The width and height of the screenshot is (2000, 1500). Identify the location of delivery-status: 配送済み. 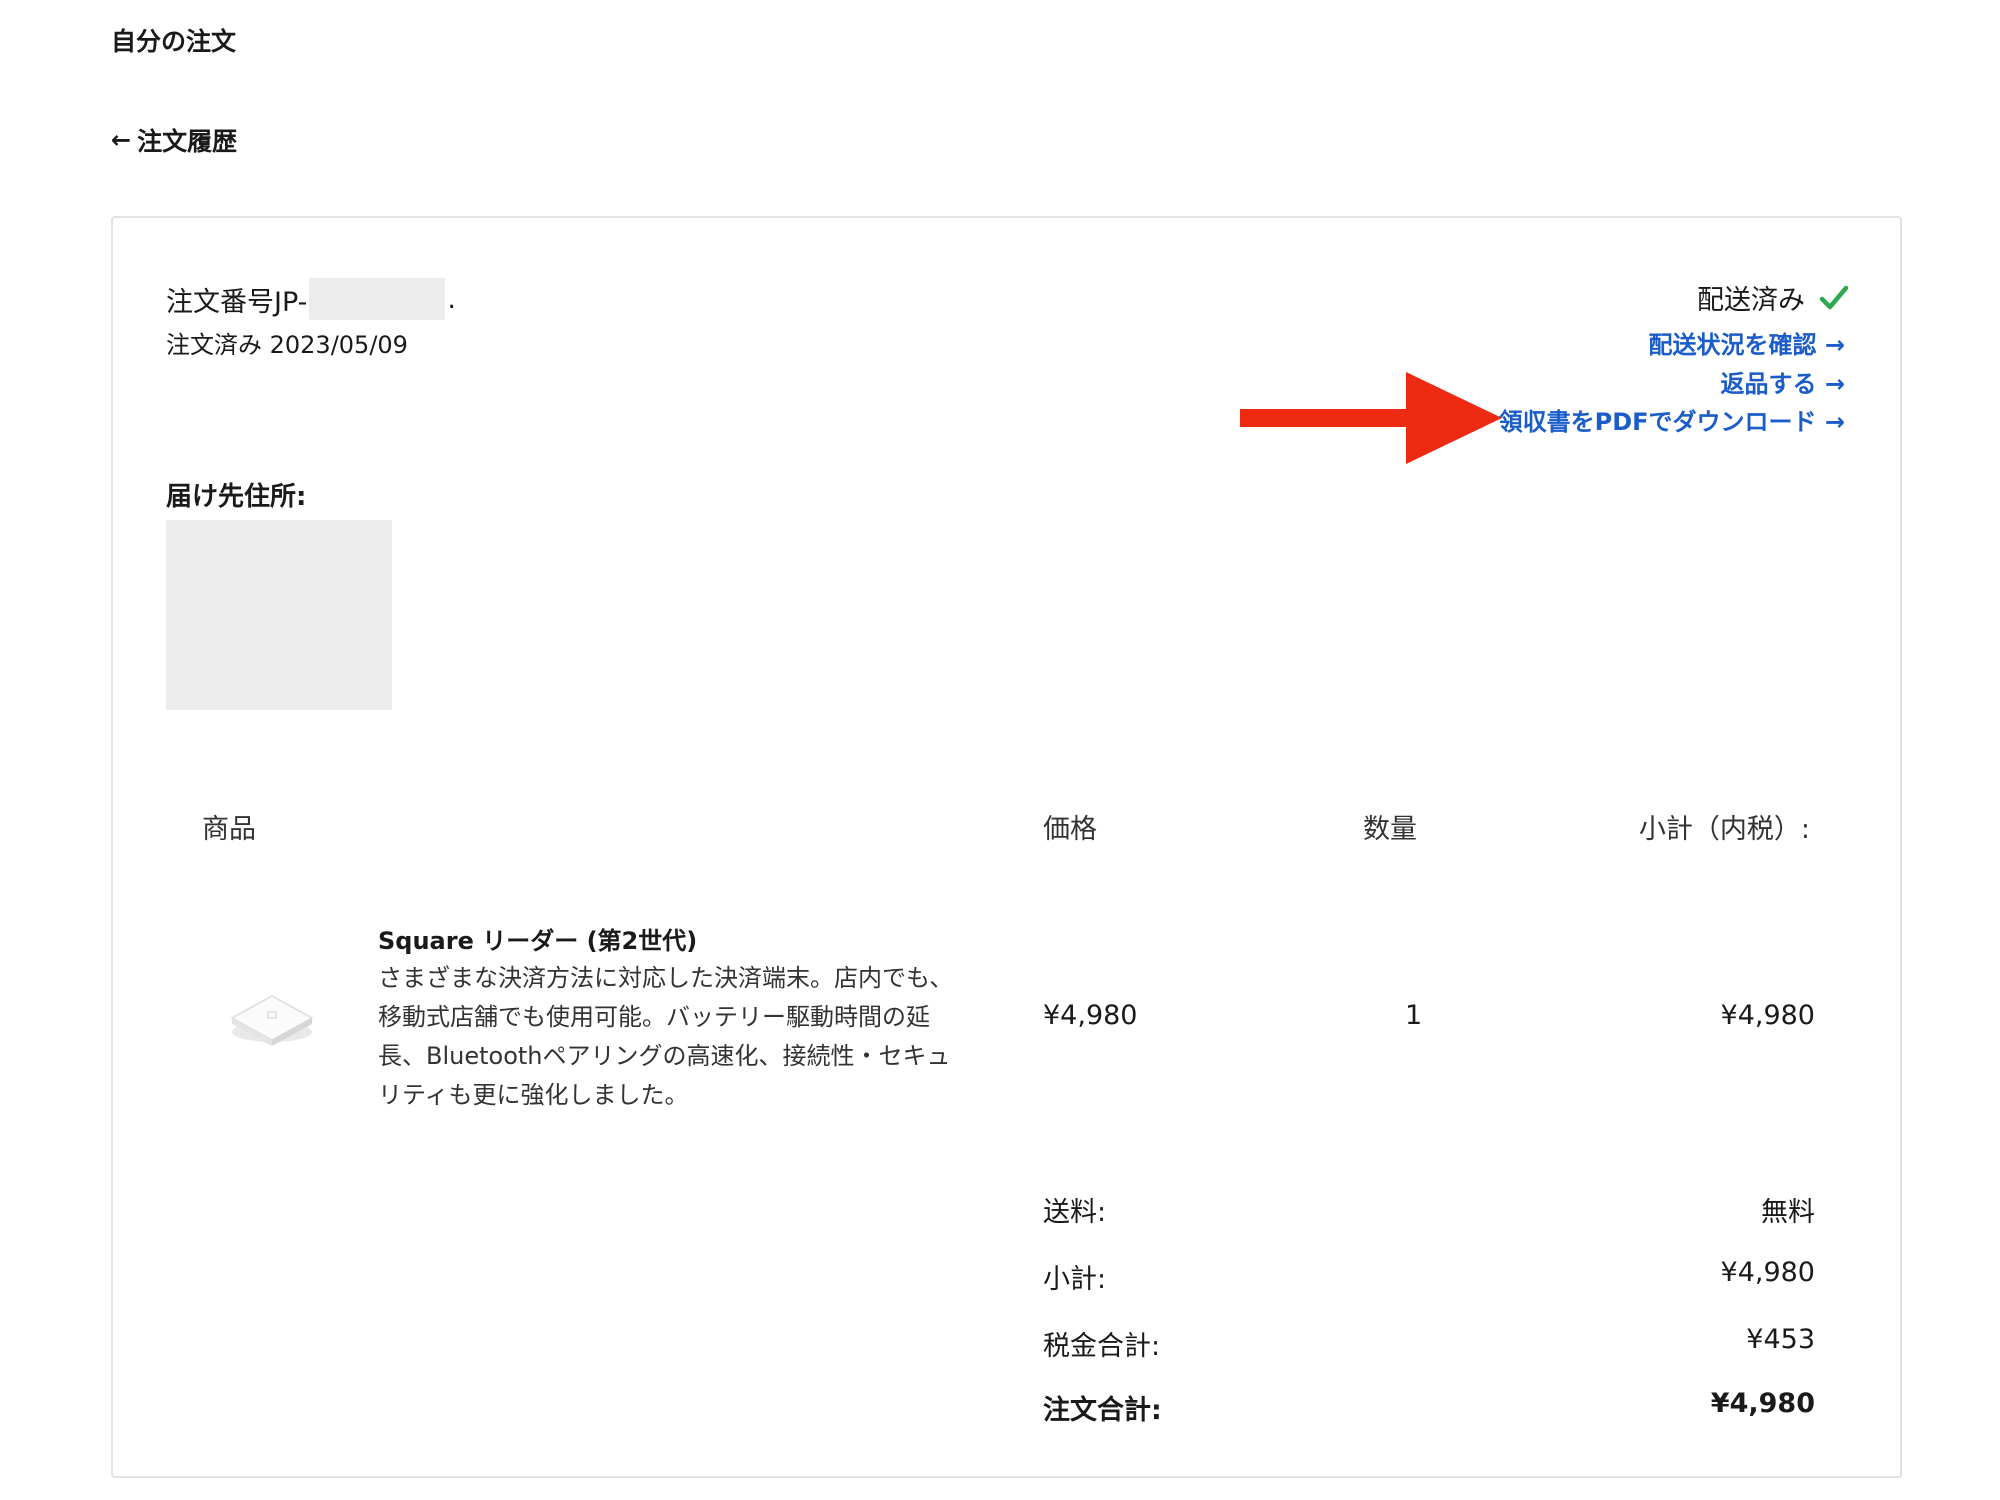
(1773, 297).